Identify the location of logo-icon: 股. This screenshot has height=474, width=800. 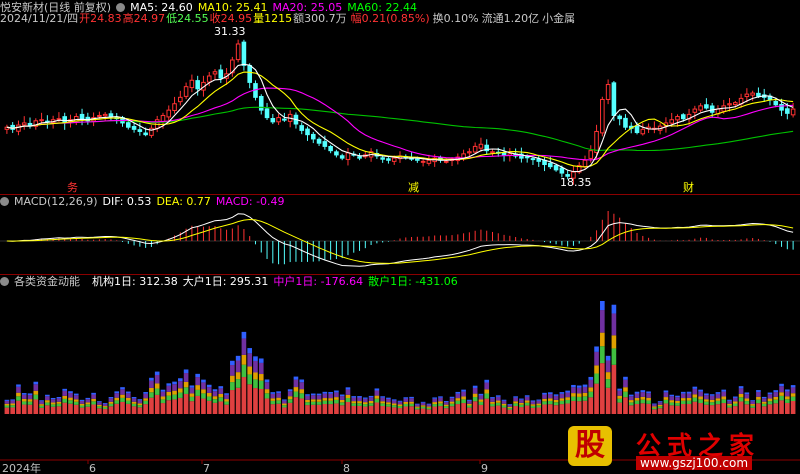
(590, 446).